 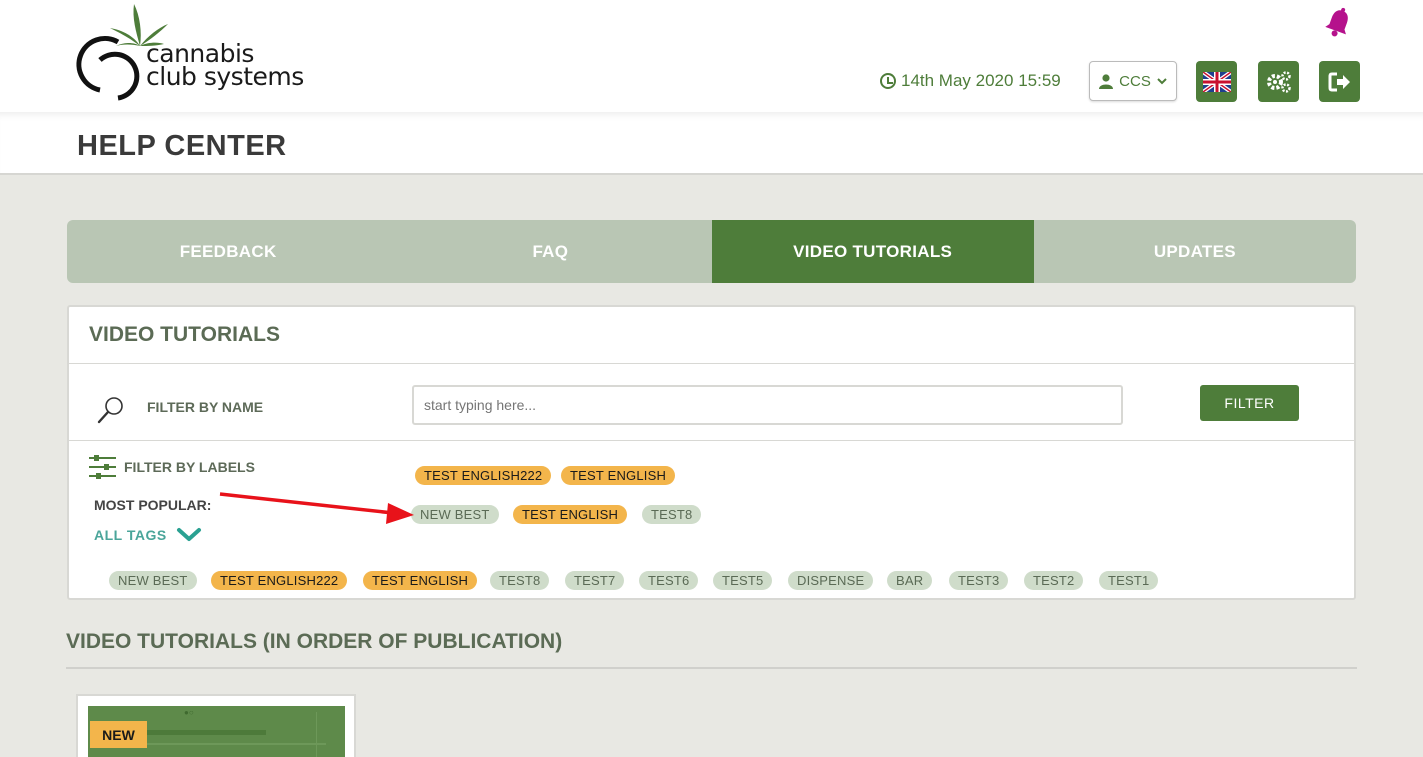 I want to click on notification-bell-icon, so click(x=1338, y=24).